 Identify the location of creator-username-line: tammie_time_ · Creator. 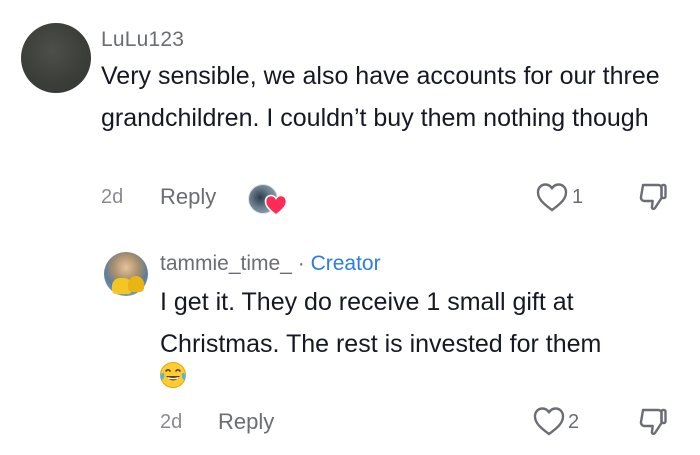
(270, 264).